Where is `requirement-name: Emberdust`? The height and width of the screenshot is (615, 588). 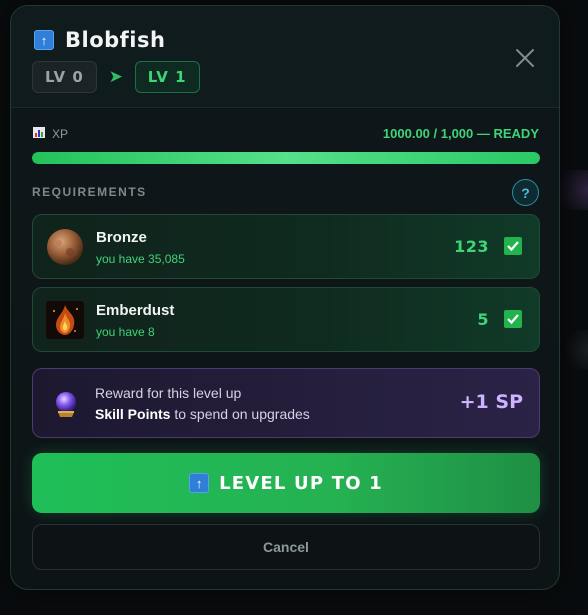
requirement-name: Emberdust is located at coordinates (135, 310).